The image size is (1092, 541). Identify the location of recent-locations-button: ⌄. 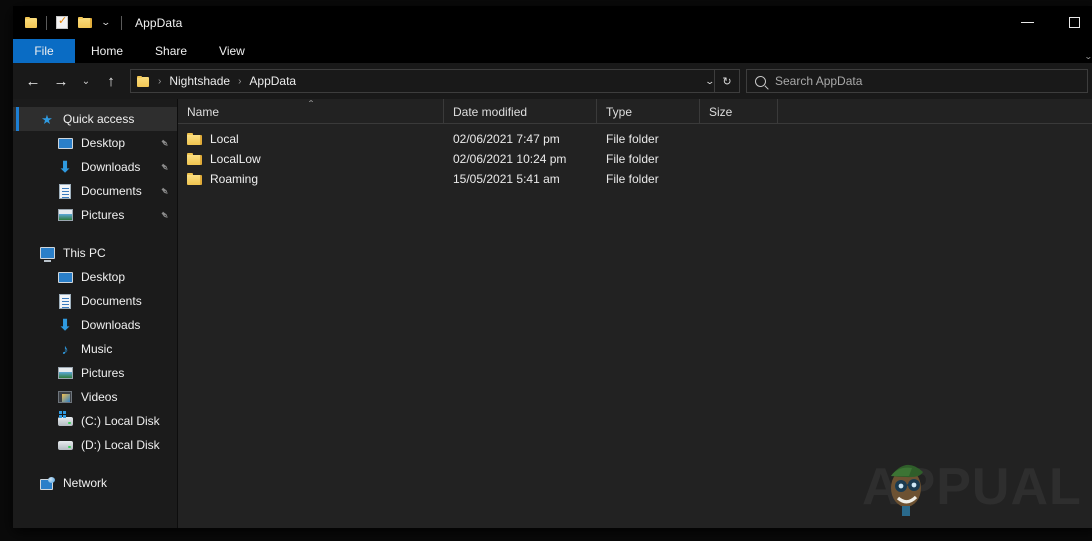
(86, 81).